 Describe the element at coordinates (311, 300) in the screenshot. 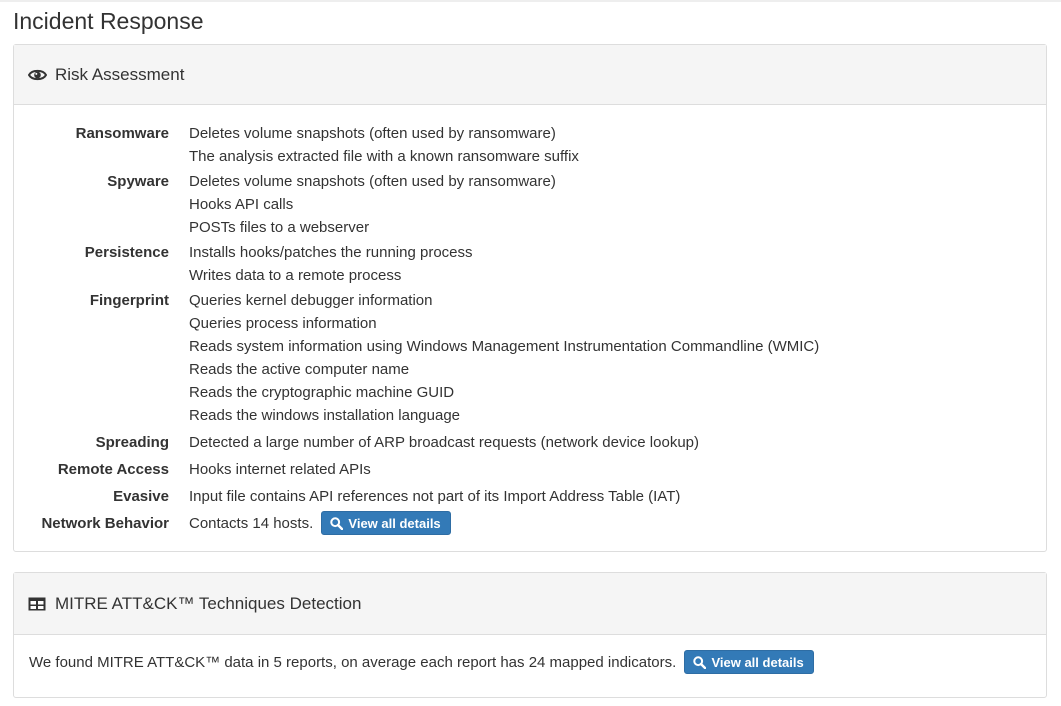

I see `risk-indicator-text: Queries kernel debugger information` at that location.